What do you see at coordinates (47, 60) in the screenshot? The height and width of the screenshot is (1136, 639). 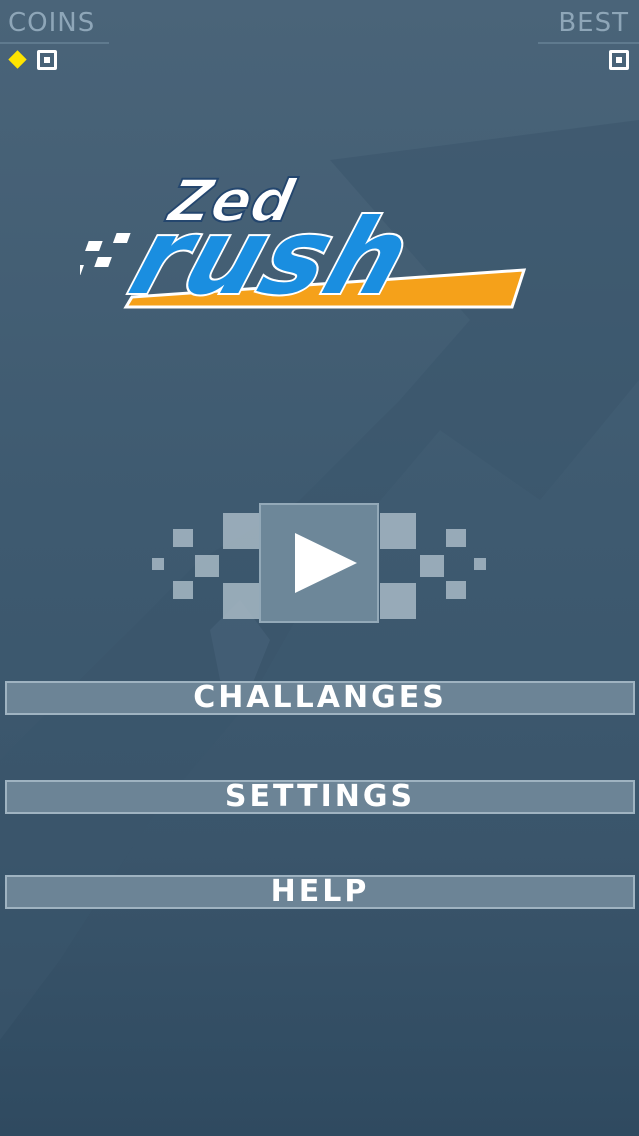 I see `coins-value: 0` at bounding box center [47, 60].